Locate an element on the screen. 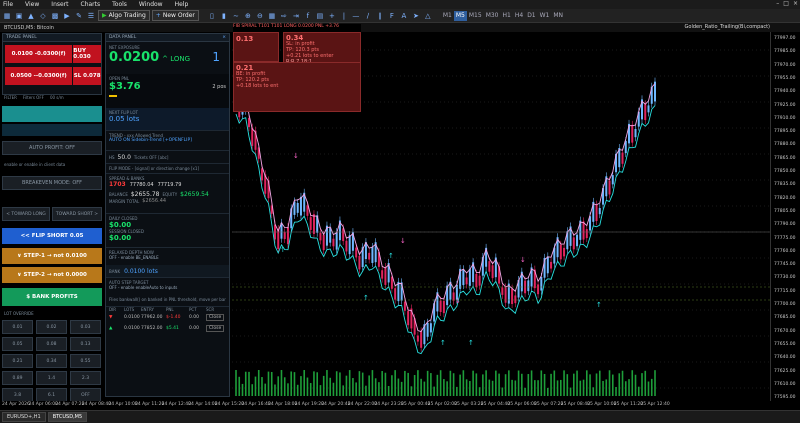 The image size is (800, 423). lot-button: 2.3 is located at coordinates (85, 378).